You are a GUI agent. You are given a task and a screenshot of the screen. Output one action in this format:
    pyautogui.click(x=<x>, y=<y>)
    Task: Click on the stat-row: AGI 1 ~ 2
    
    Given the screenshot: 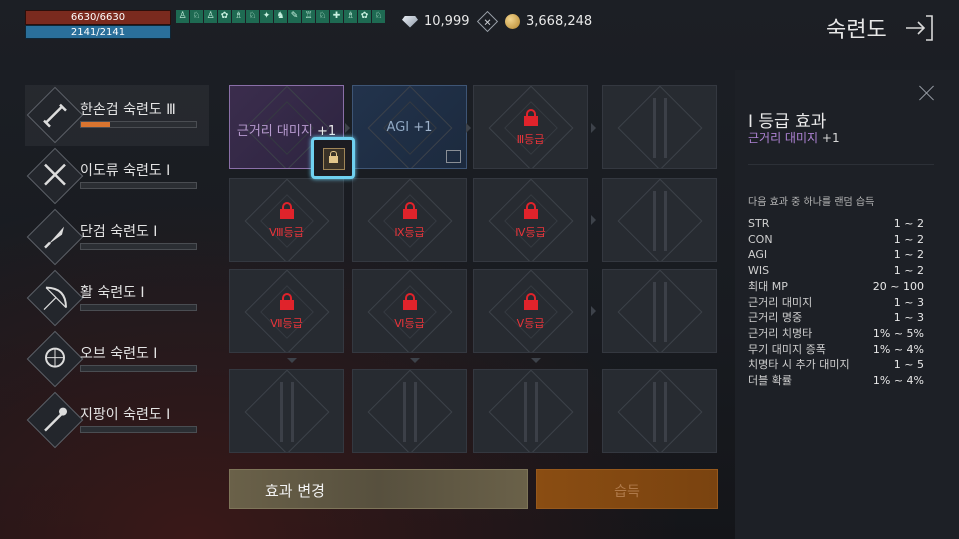 What is the action you would take?
    pyautogui.click(x=836, y=255)
    